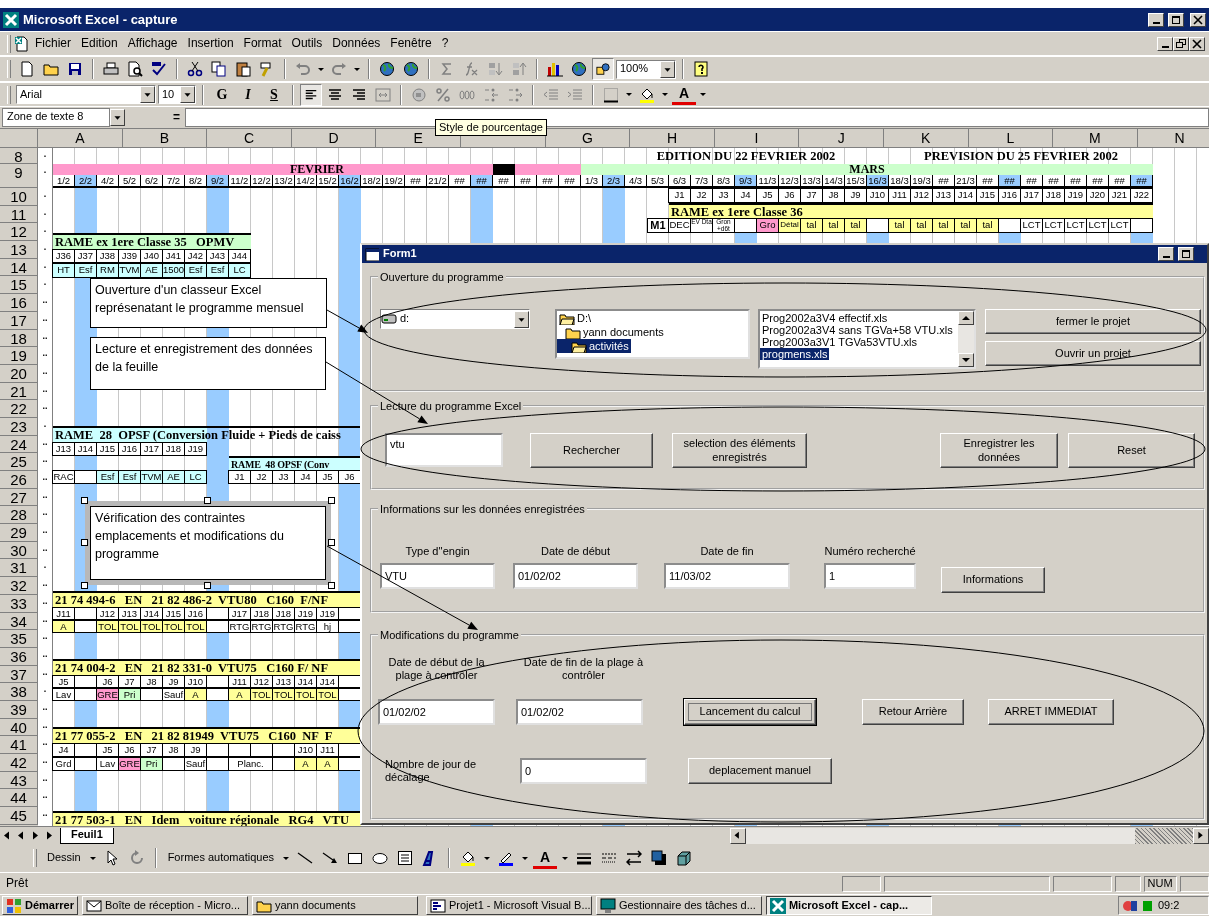 The image size is (1209, 916). I want to click on search-field: vtu, so click(444, 450).